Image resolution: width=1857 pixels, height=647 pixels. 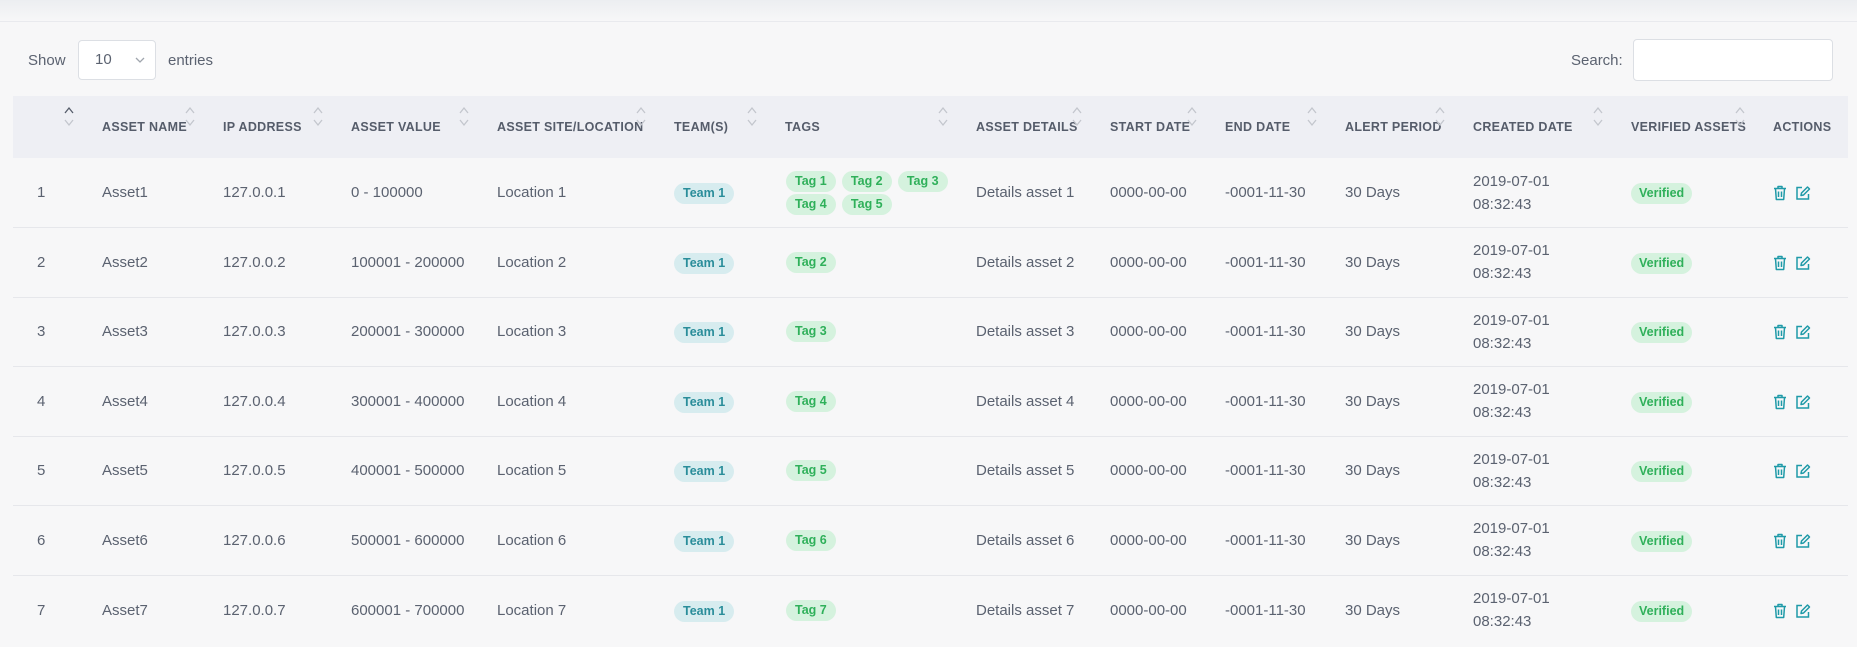 What do you see at coordinates (811, 401) in the screenshot?
I see `tag-badge: Tag 4` at bounding box center [811, 401].